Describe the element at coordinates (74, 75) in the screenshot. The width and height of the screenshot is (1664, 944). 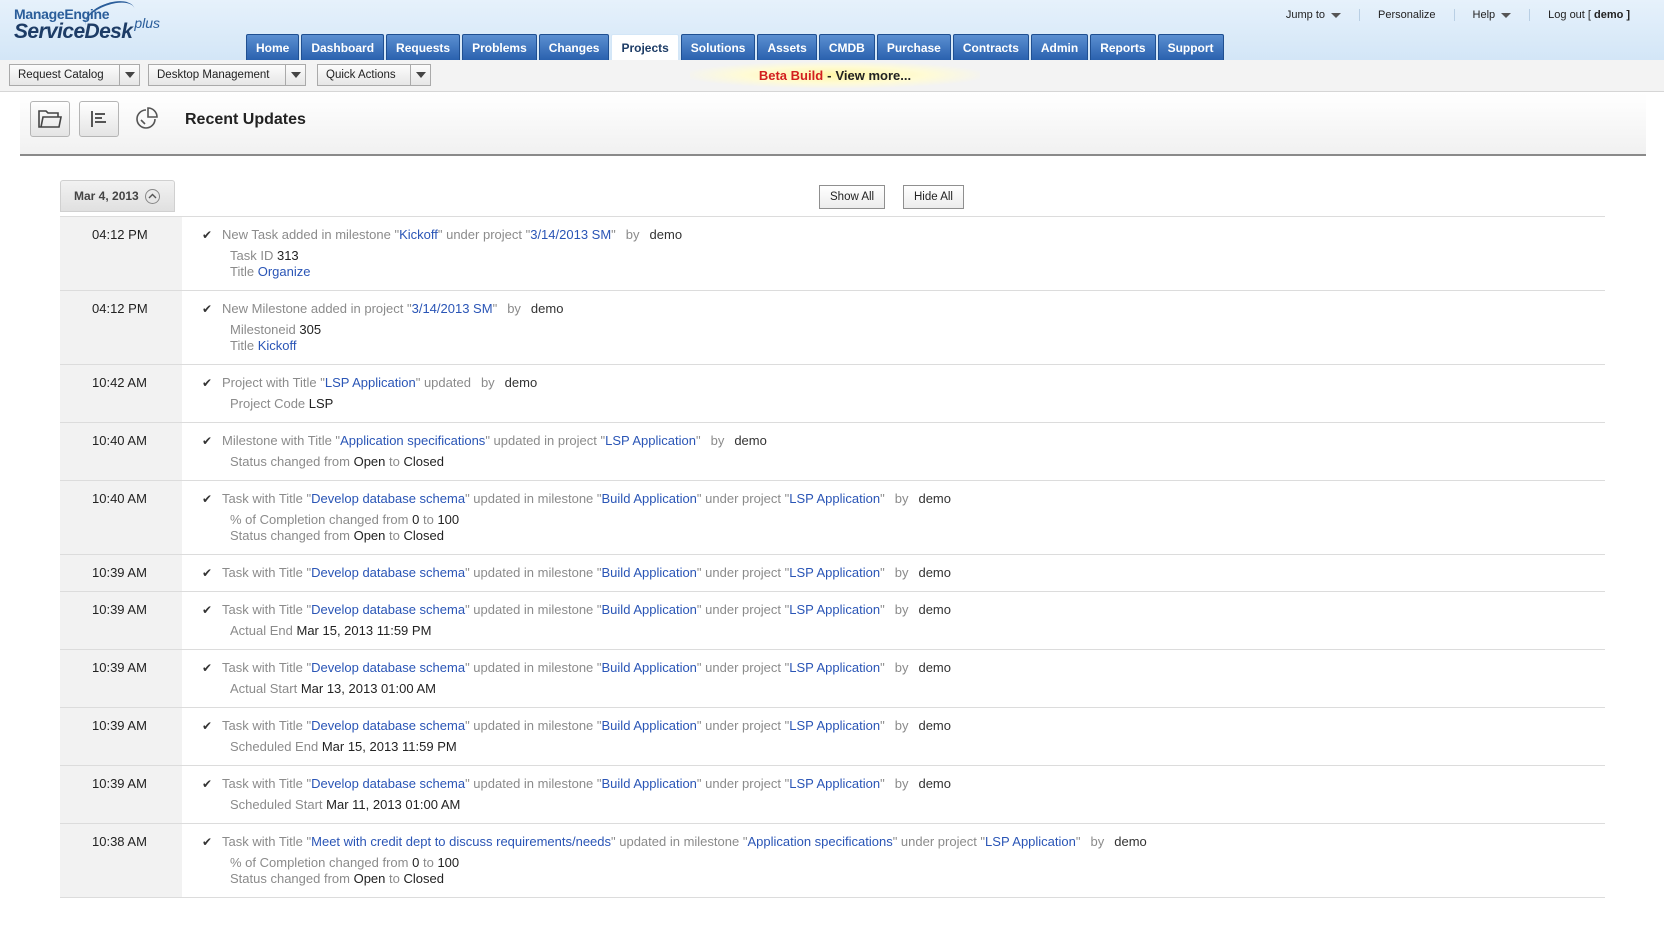
I see `request-catalog-dropdown: Request Catalog` at that location.